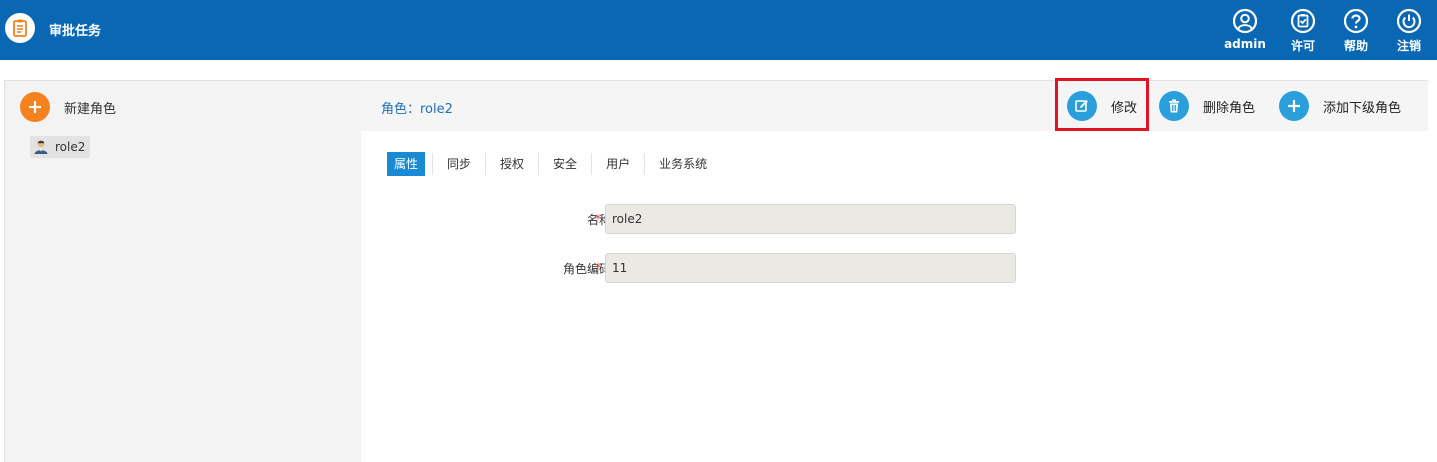  Describe the element at coordinates (459, 164) in the screenshot. I see `tab-sync: 同步` at that location.